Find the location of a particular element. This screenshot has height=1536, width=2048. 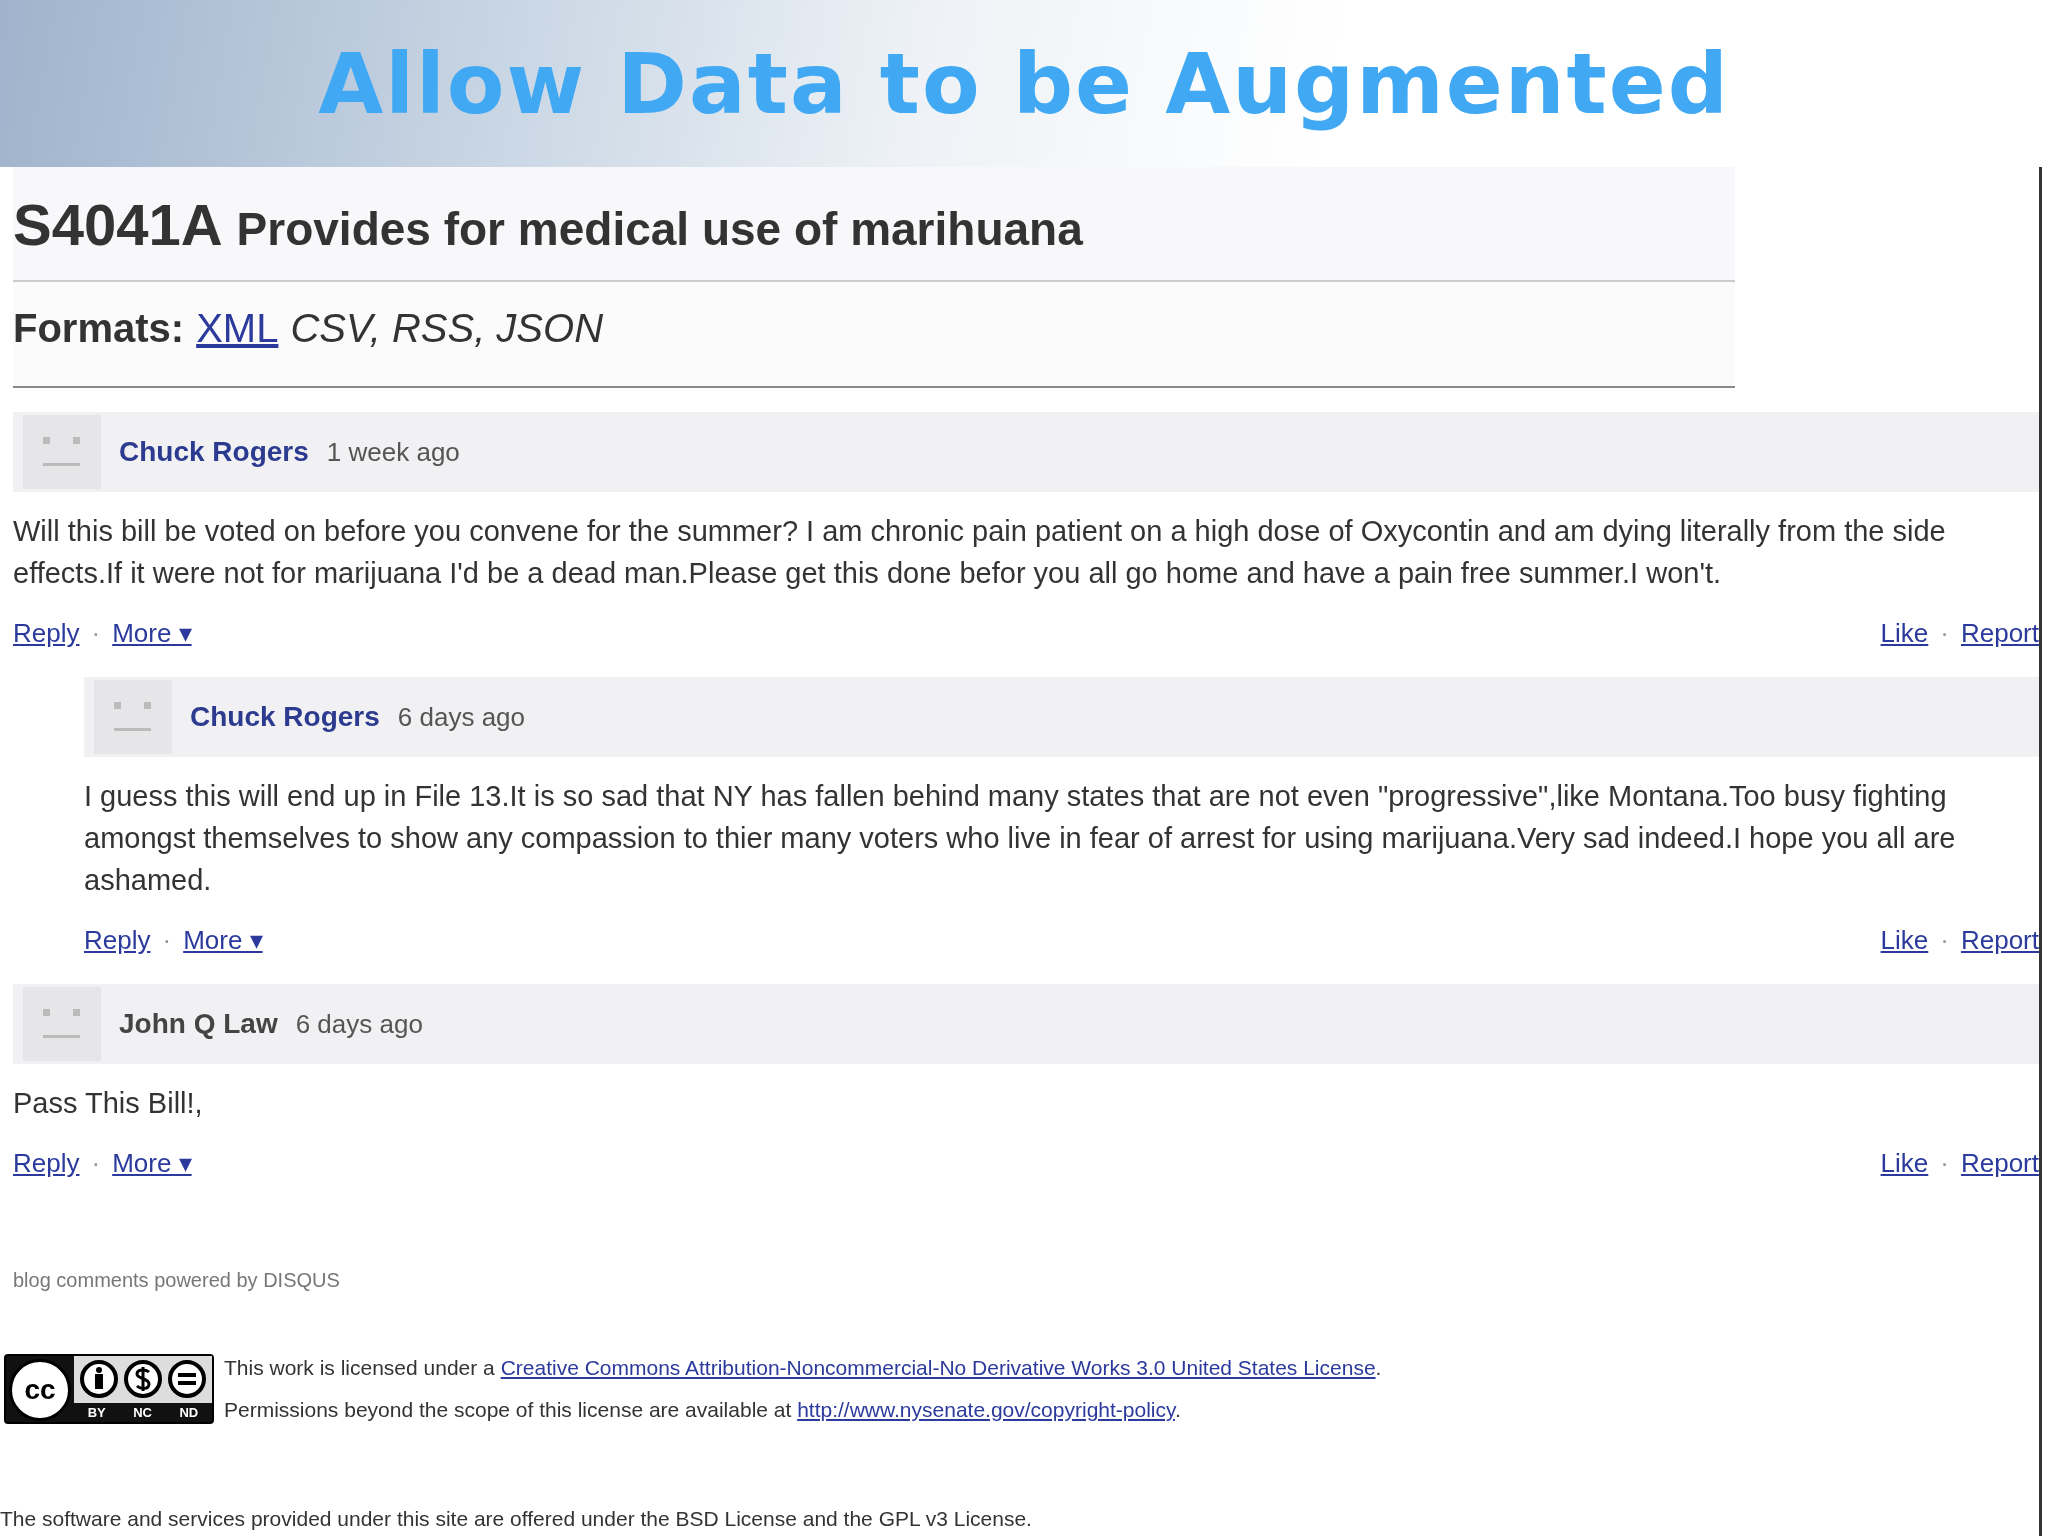

powered-by-text: blog comments powered by DISQUS is located at coordinates (177, 1280).